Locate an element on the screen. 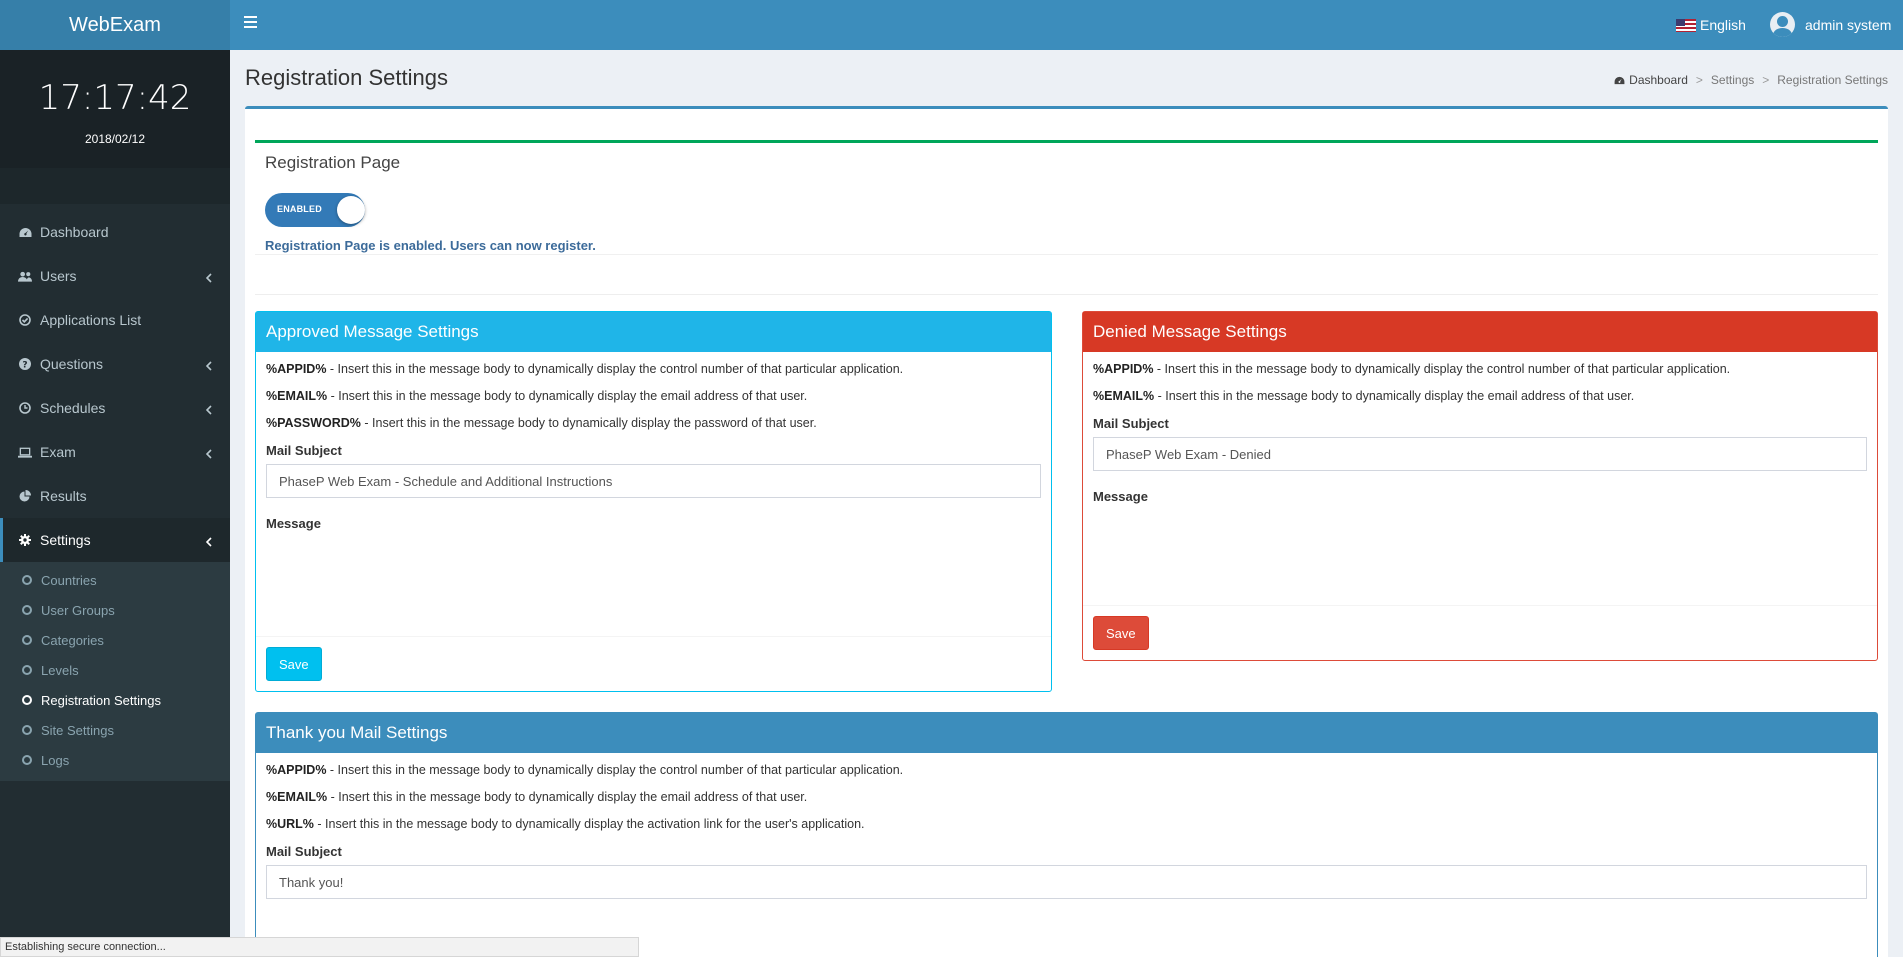 The height and width of the screenshot is (957, 1903). thanks-mail-subject-input: Thank you! is located at coordinates (1066, 882).